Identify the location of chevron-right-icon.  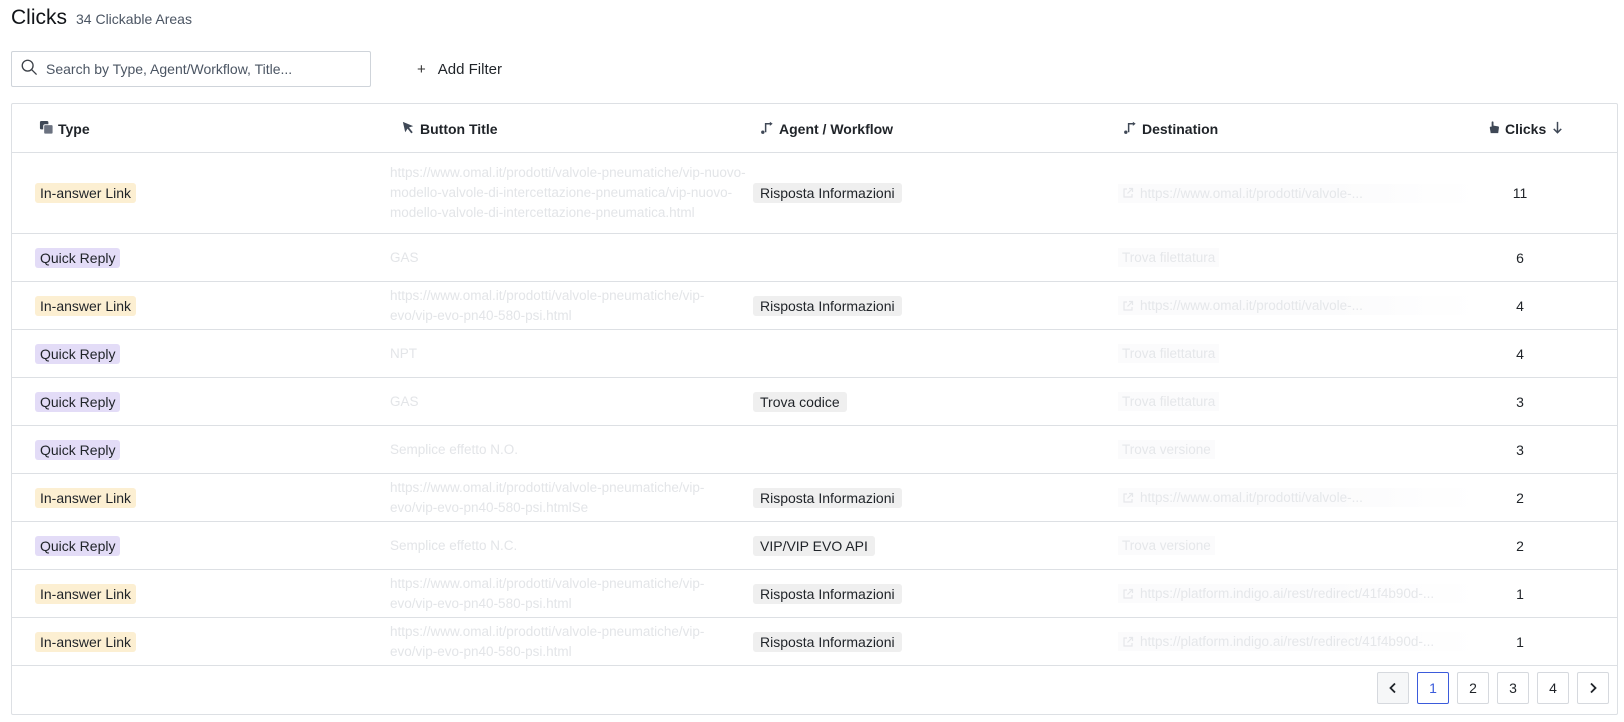
(1593, 688).